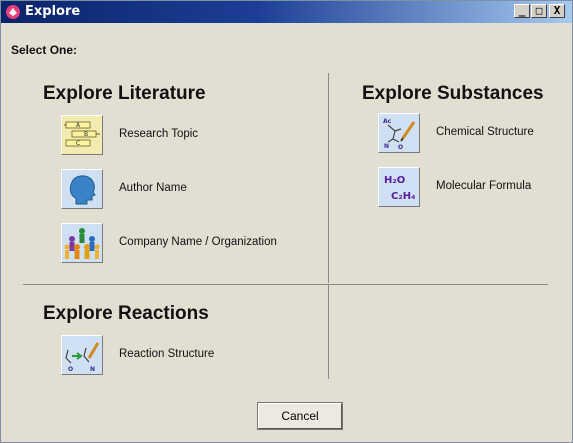 This screenshot has width=573, height=443. What do you see at coordinates (399, 133) in the screenshot?
I see `chemical-structure-icon: Ac N O` at bounding box center [399, 133].